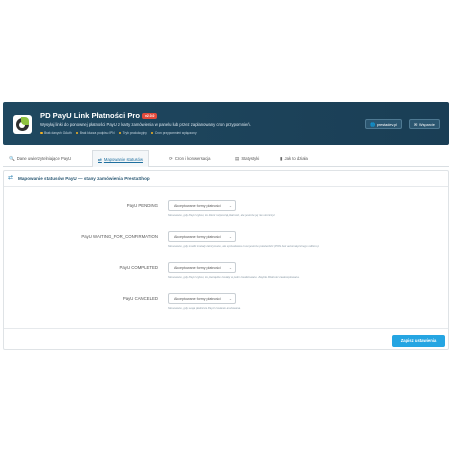 Image resolution: width=452 pixels, height=452 pixels. Describe the element at coordinates (95, 133) in the screenshot. I see `feature-item: Brak klucza podpisu IPN` at that location.